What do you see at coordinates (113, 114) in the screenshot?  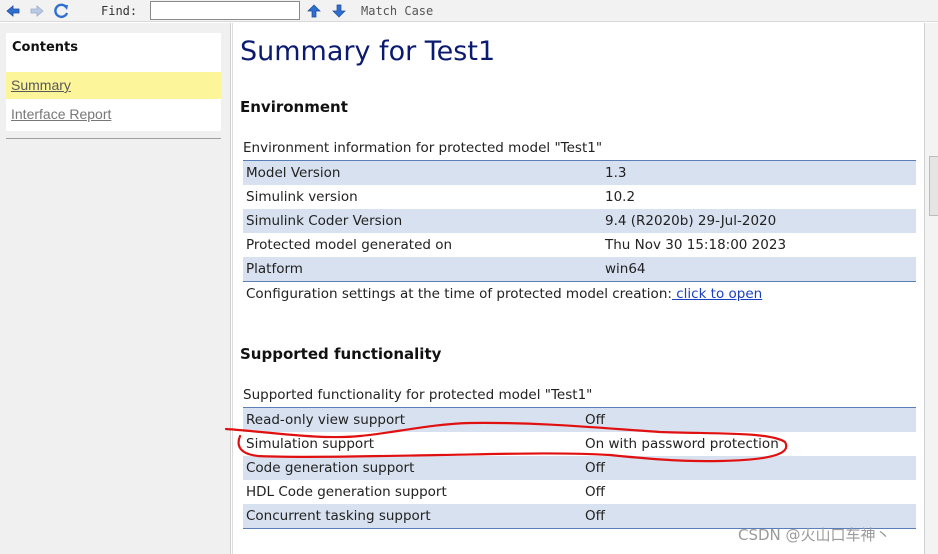 I see `nav-item-interface-report: Interface Report` at bounding box center [113, 114].